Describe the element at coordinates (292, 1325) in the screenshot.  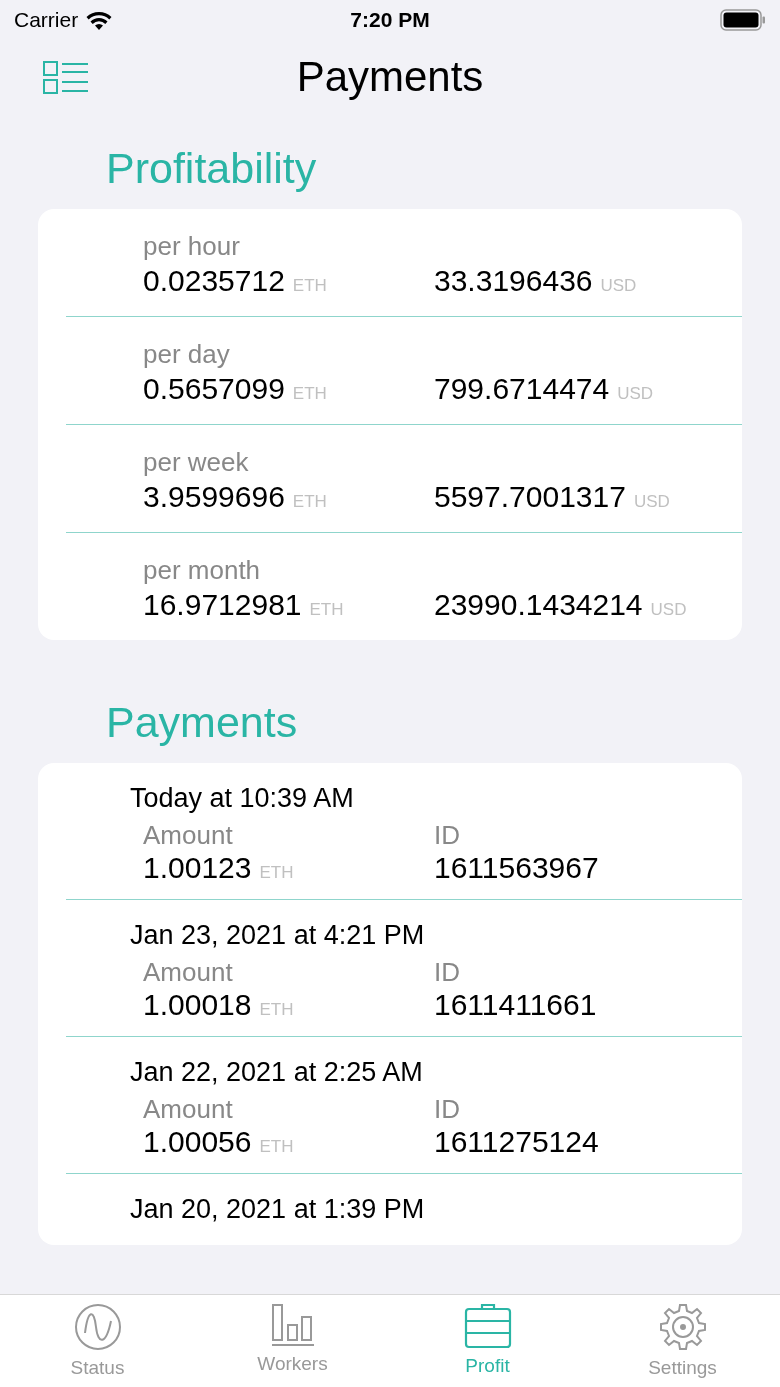
I see `bar-chart-icon` at that location.